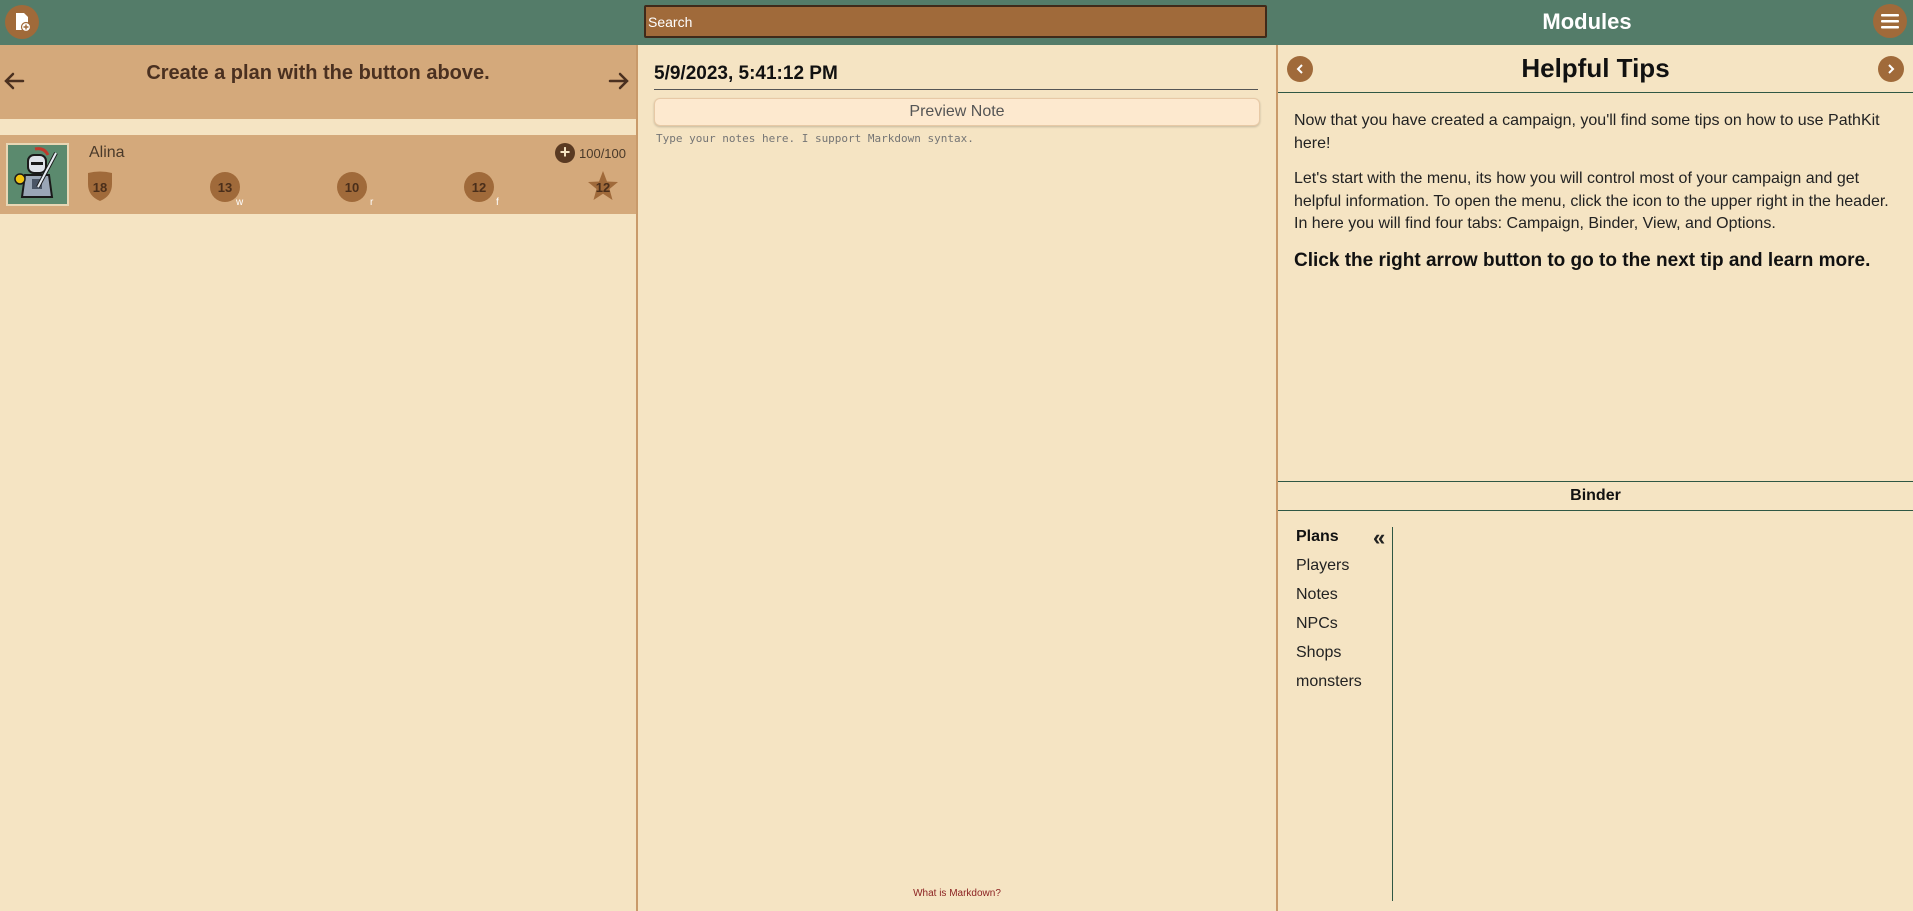 Image resolution: width=1913 pixels, height=911 pixels. I want to click on menu-button, so click(1890, 21).